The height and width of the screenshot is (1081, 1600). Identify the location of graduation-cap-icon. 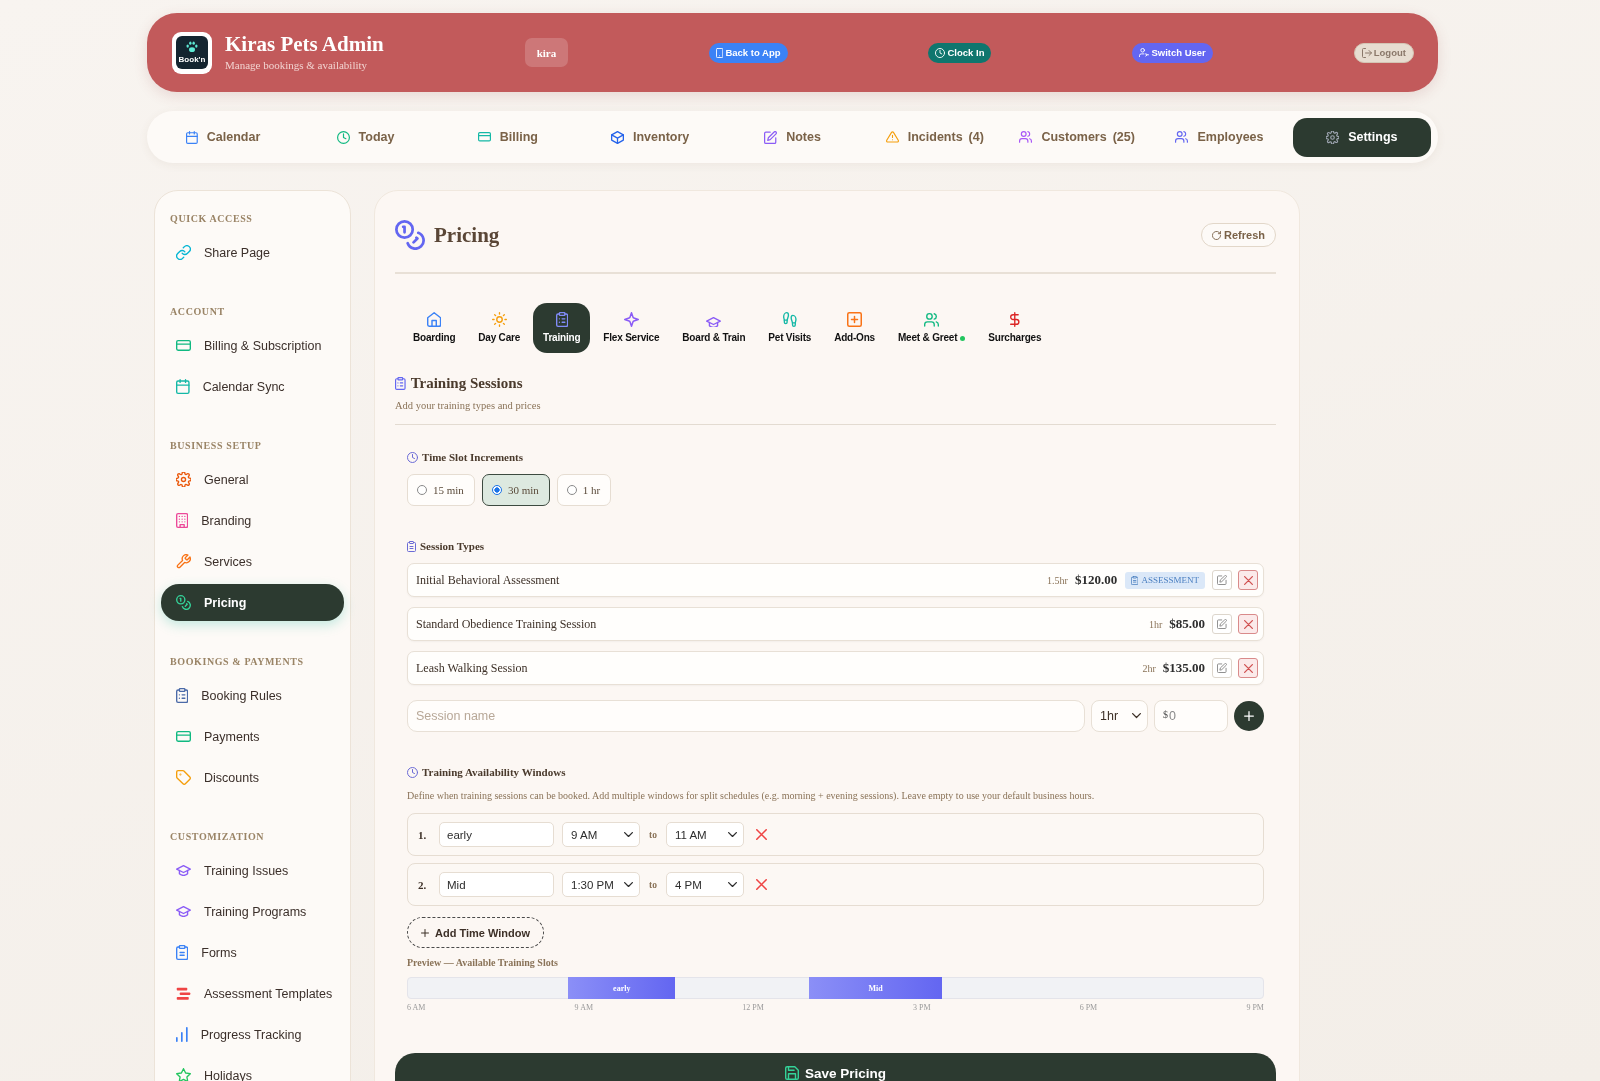
(183, 911).